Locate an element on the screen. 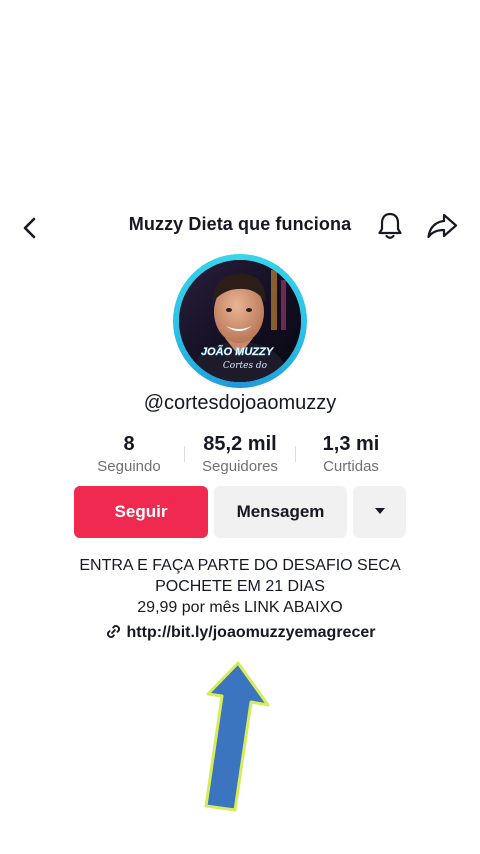  follow-button: Seguir is located at coordinates (141, 512).